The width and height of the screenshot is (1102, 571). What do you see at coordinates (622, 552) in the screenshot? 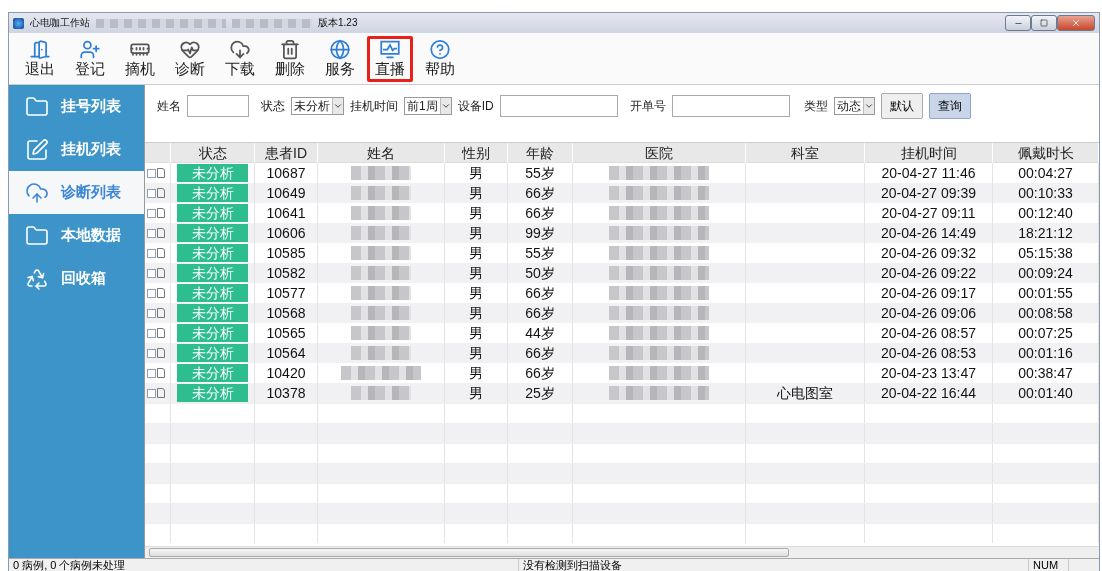
I see `horizontal-scrollbar` at bounding box center [622, 552].